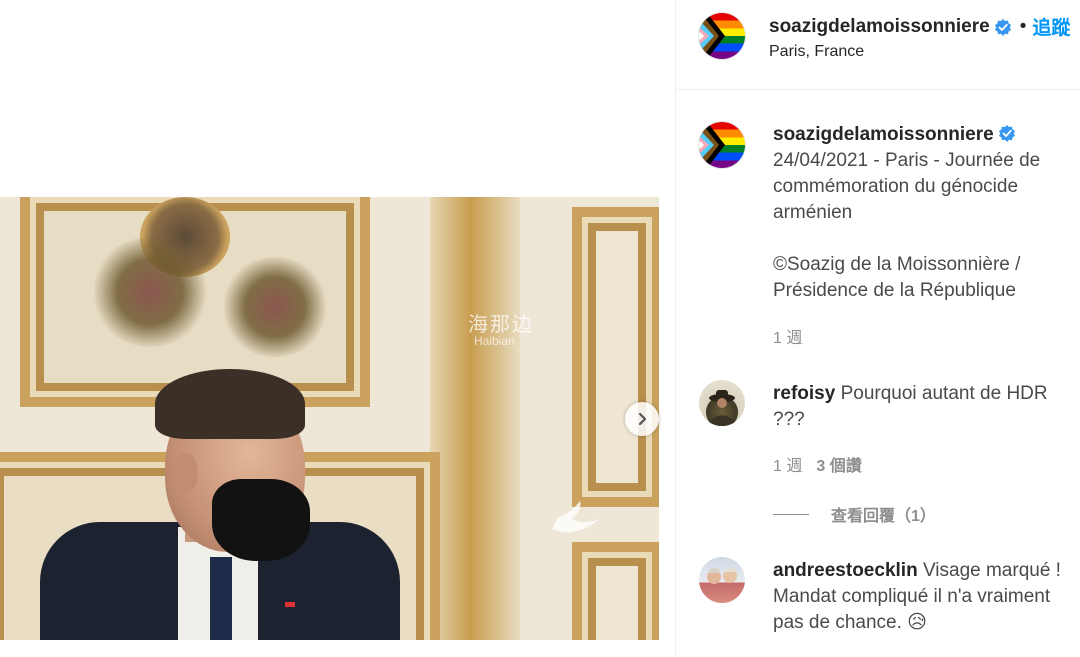  Describe the element at coordinates (816, 52) in the screenshot. I see `post-location: Paris, France` at that location.